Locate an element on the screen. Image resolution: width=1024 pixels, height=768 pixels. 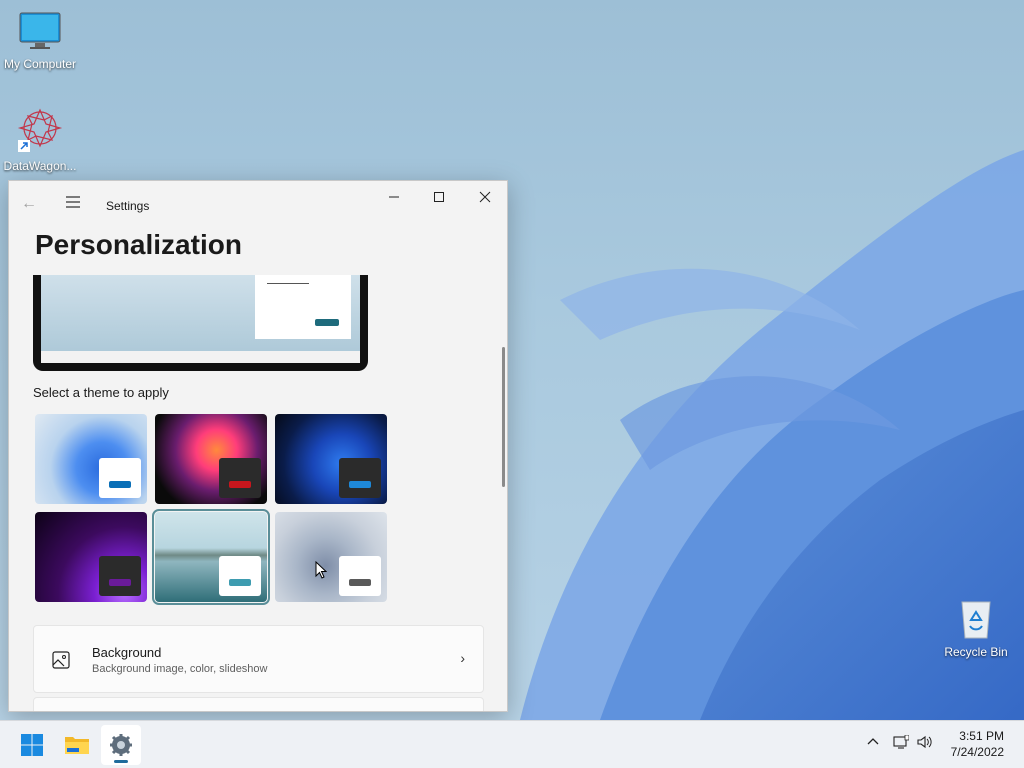
preview-window-card is located at coordinates (303, 307).